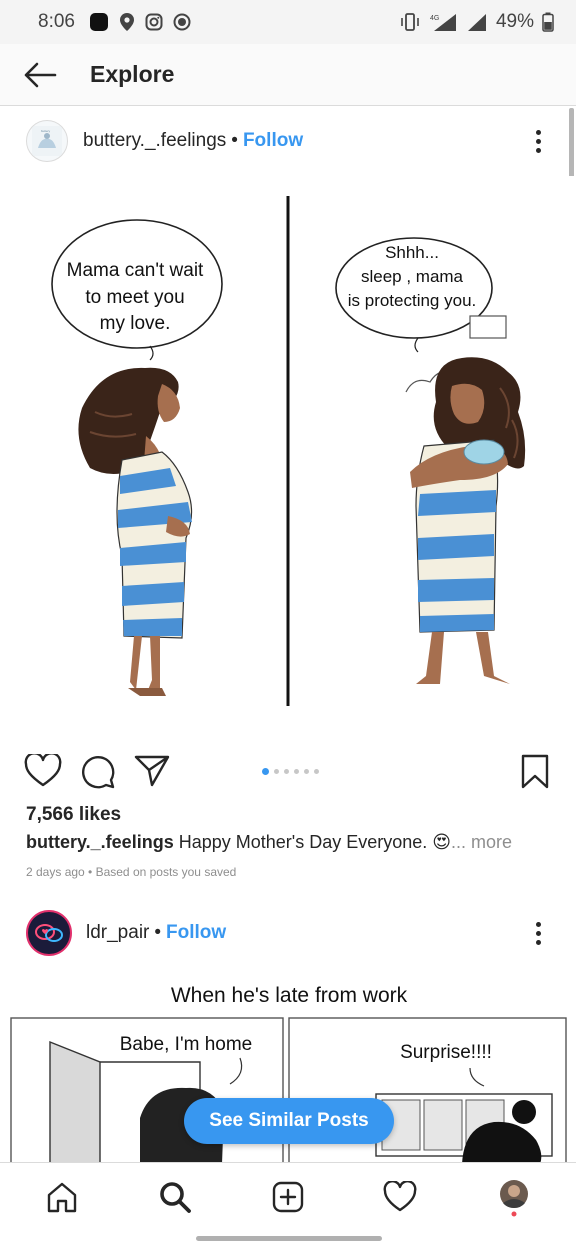 This screenshot has width=576, height=1248. I want to click on door, so click(75, 1102).